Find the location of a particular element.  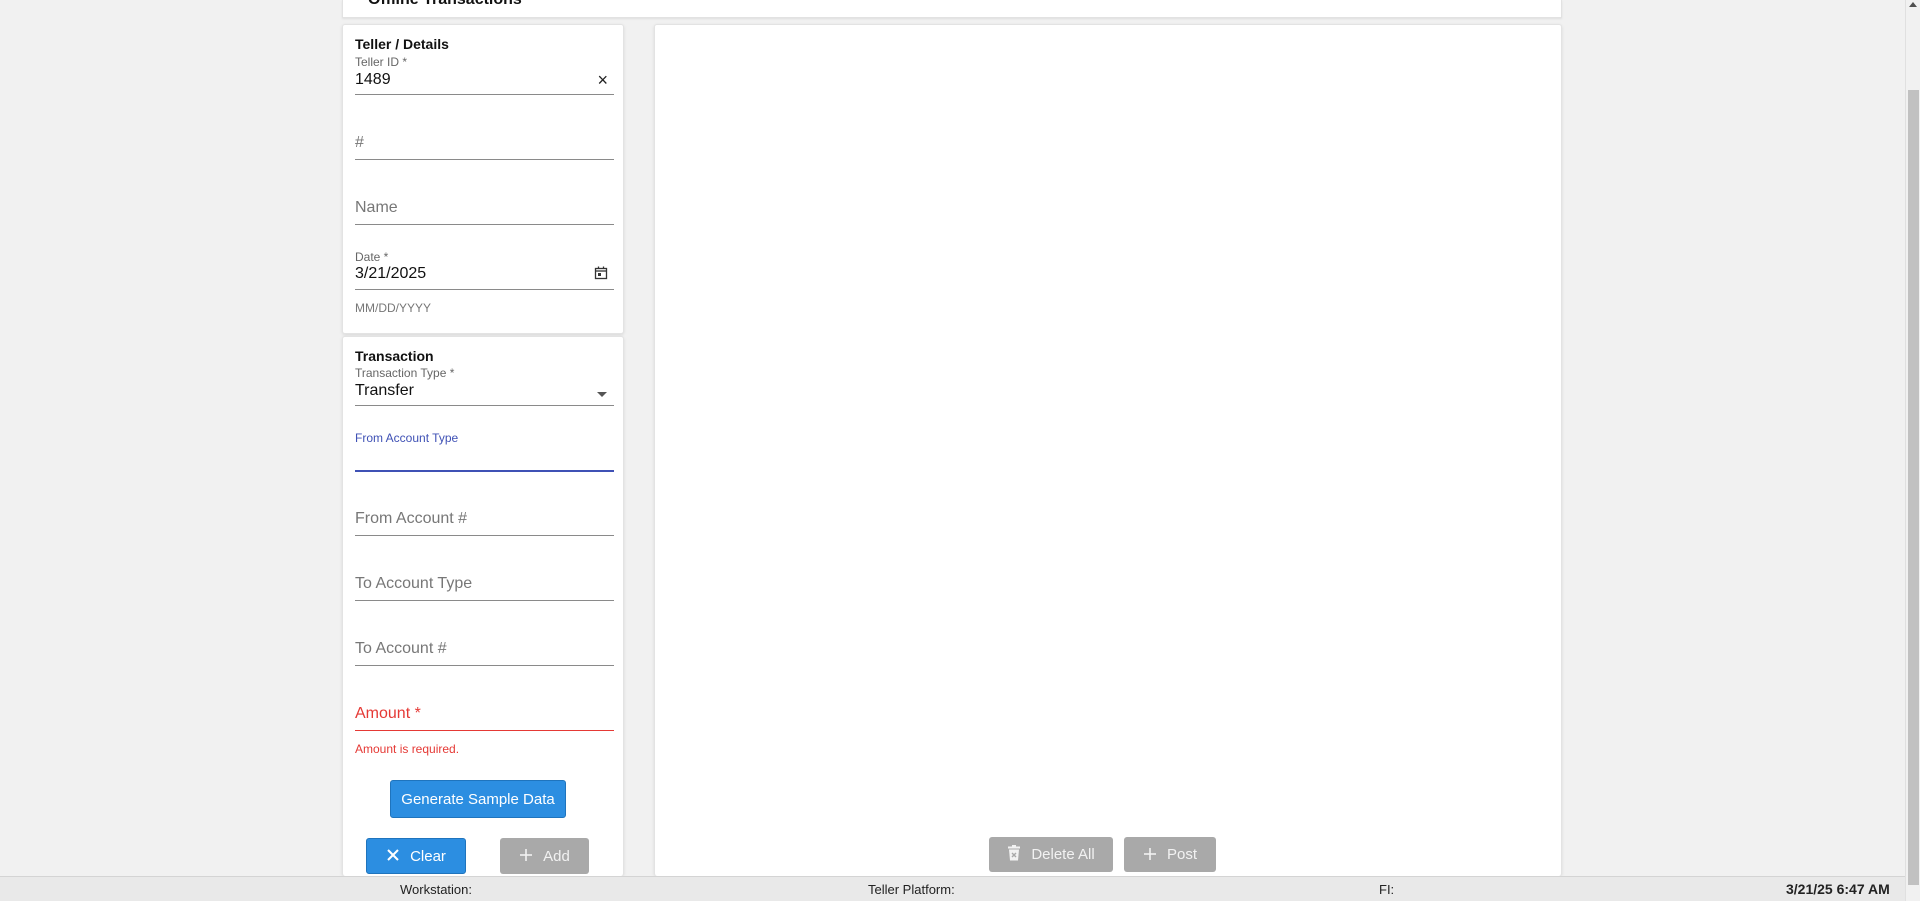

transaction-type-label: Transaction Type * is located at coordinates (405, 373).